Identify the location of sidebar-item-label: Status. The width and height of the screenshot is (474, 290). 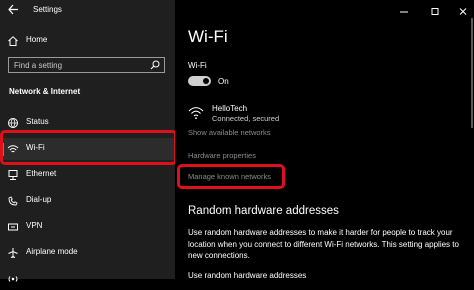
(37, 121).